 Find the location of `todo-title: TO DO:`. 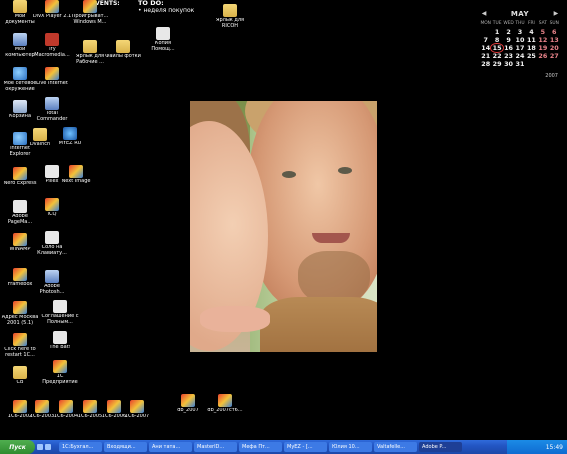

todo-title: TO DO: is located at coordinates (151, 3).